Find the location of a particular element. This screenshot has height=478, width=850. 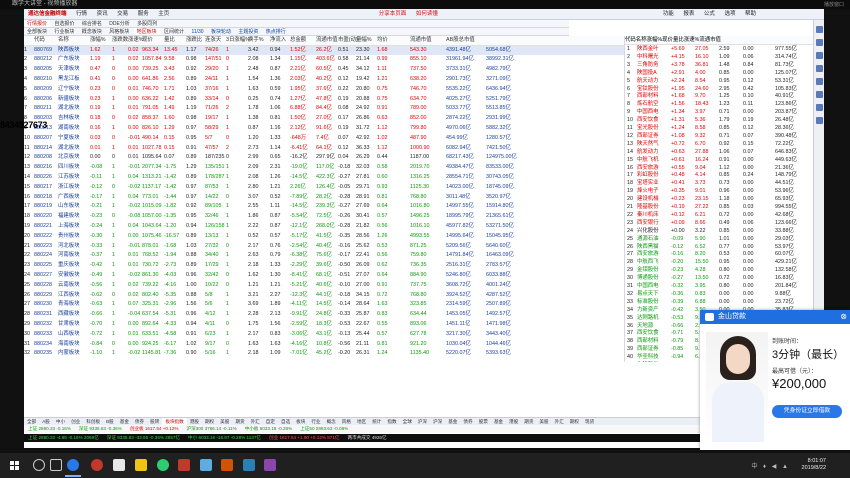

market-tab: 地区 is located at coordinates (361, 421).